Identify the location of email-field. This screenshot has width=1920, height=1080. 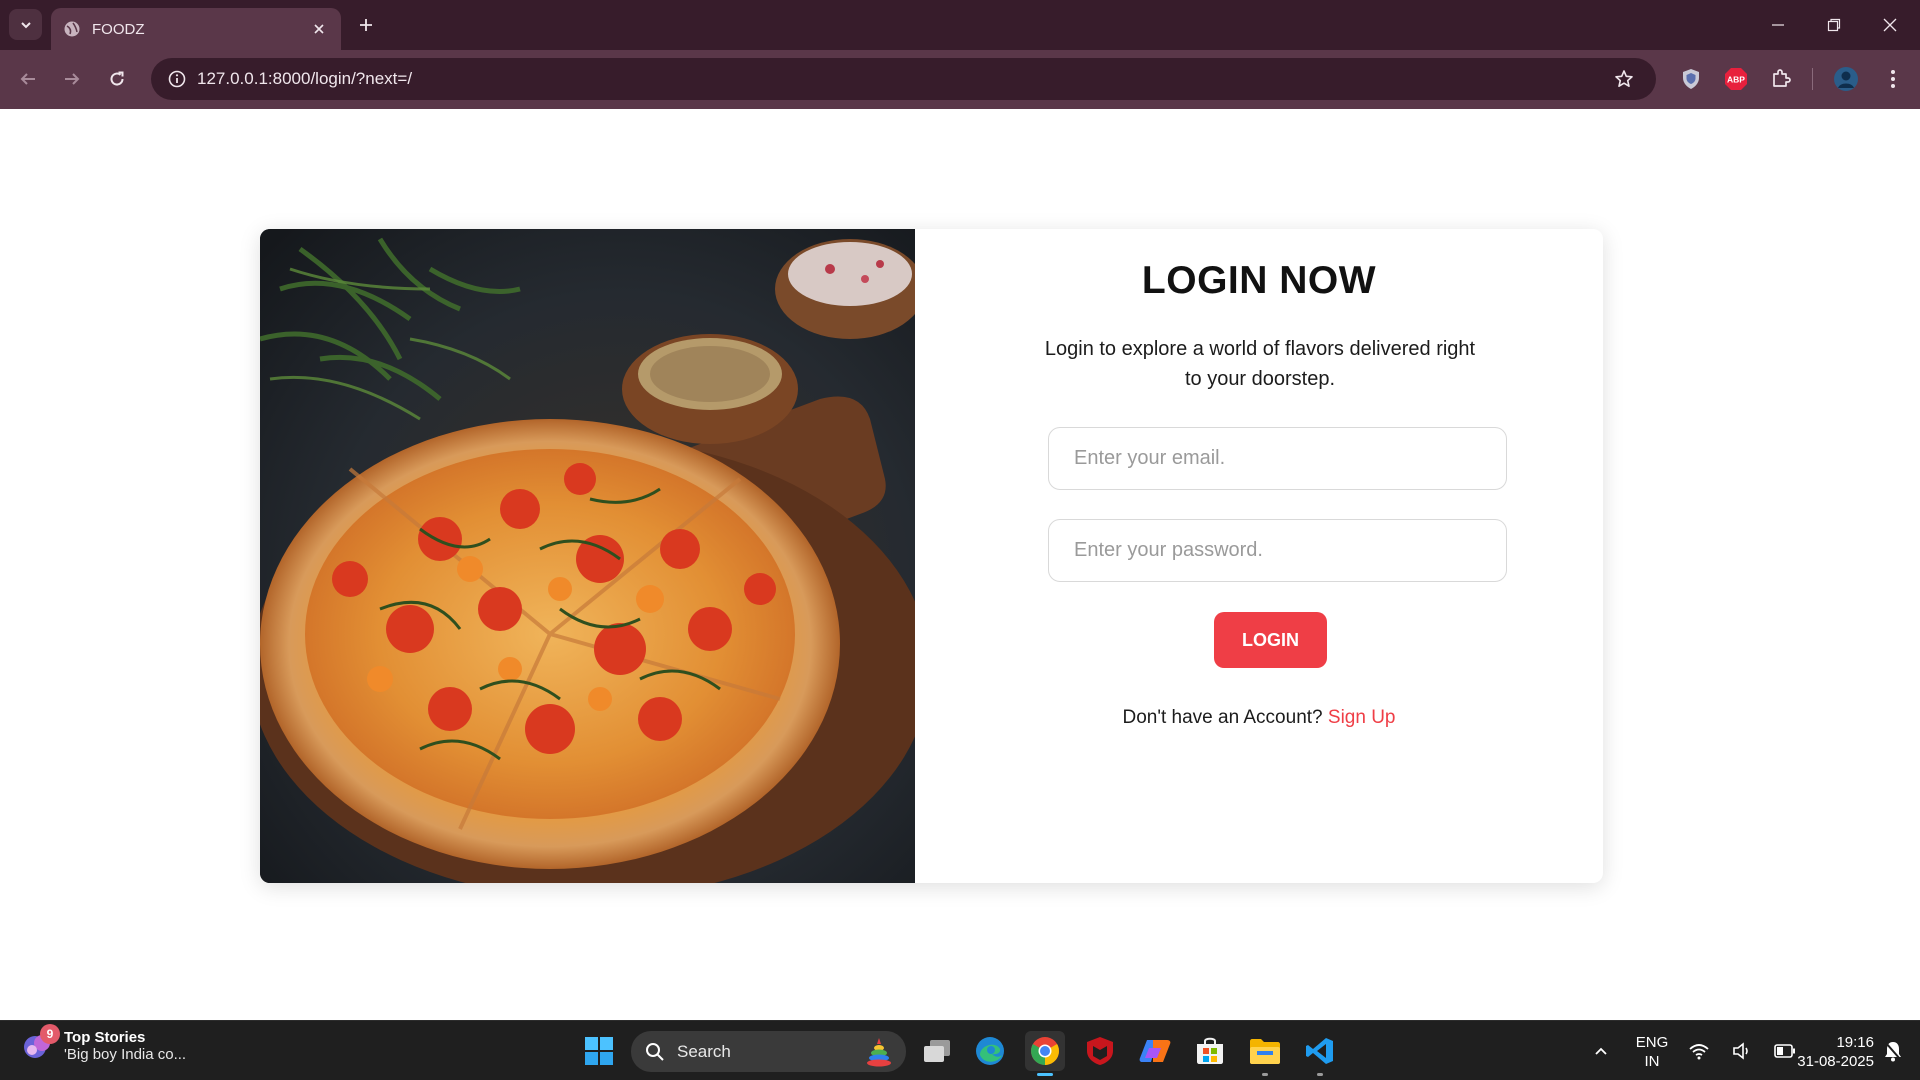
(1277, 458).